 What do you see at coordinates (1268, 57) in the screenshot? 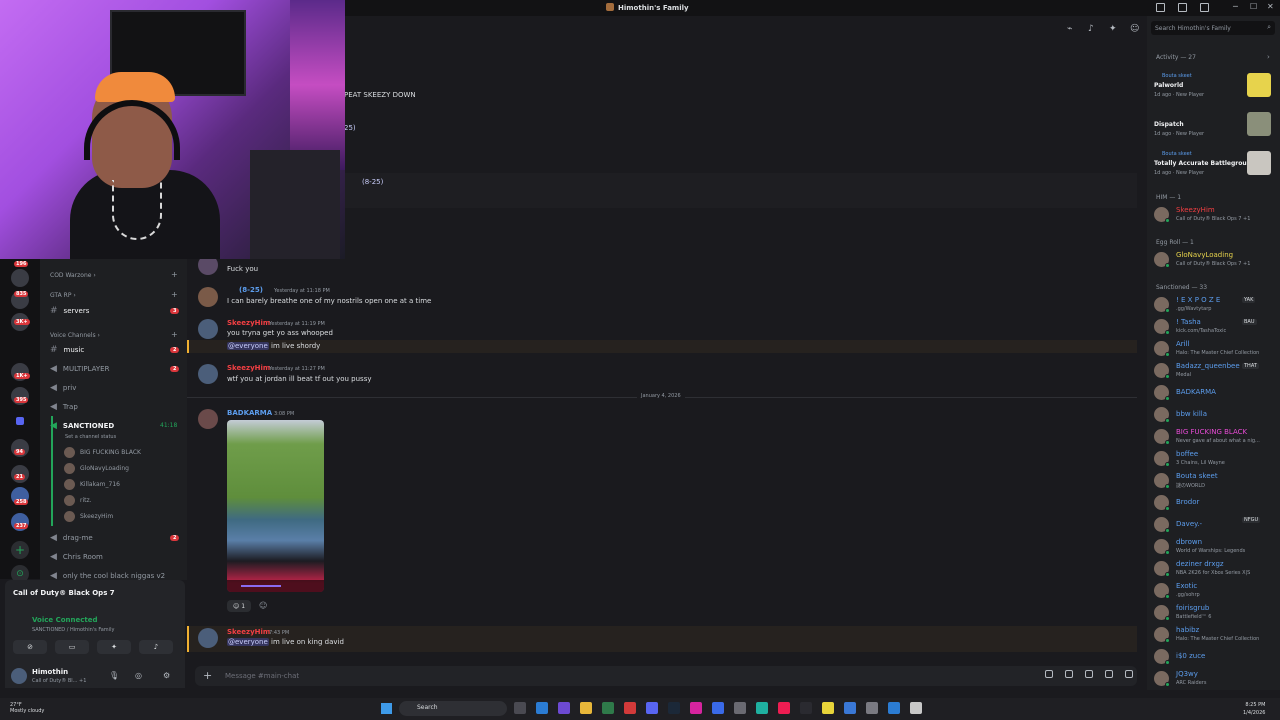
I see `chevron-right-icon: ›` at bounding box center [1268, 57].